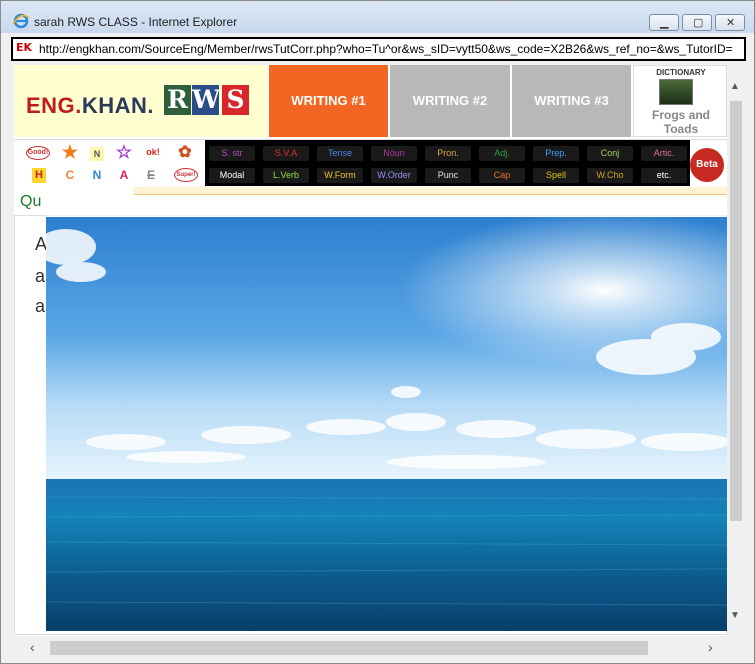  I want to click on grammar-tag-punc: Punc, so click(448, 175).